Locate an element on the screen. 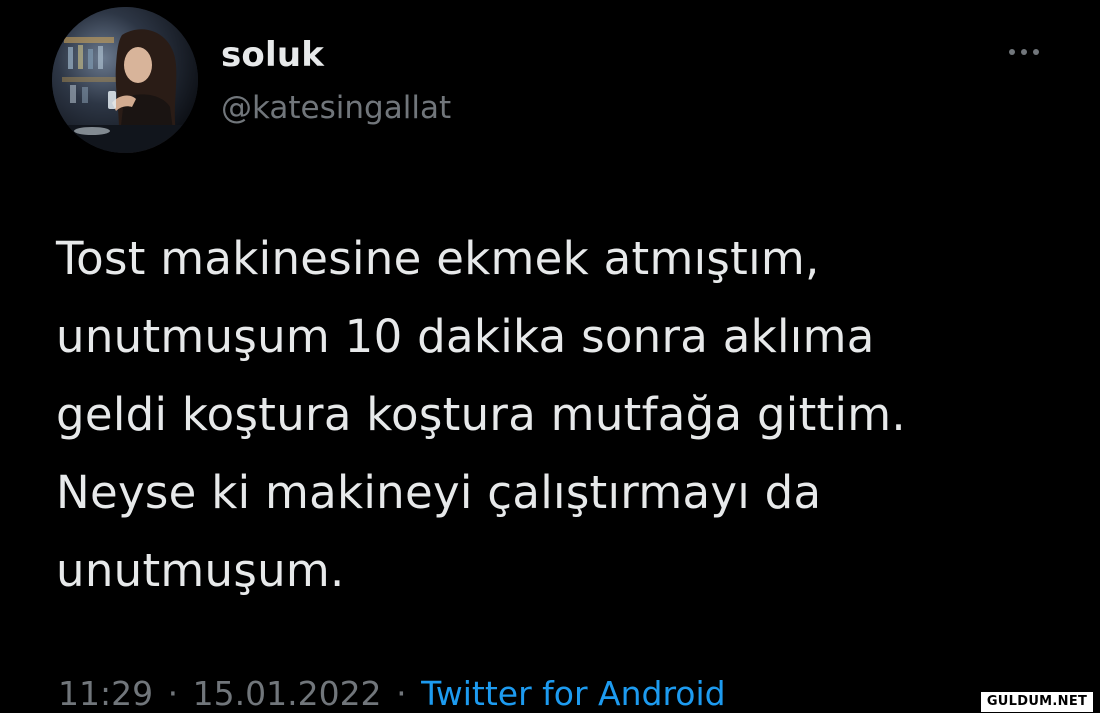  display-name: soluk is located at coordinates (272, 55).